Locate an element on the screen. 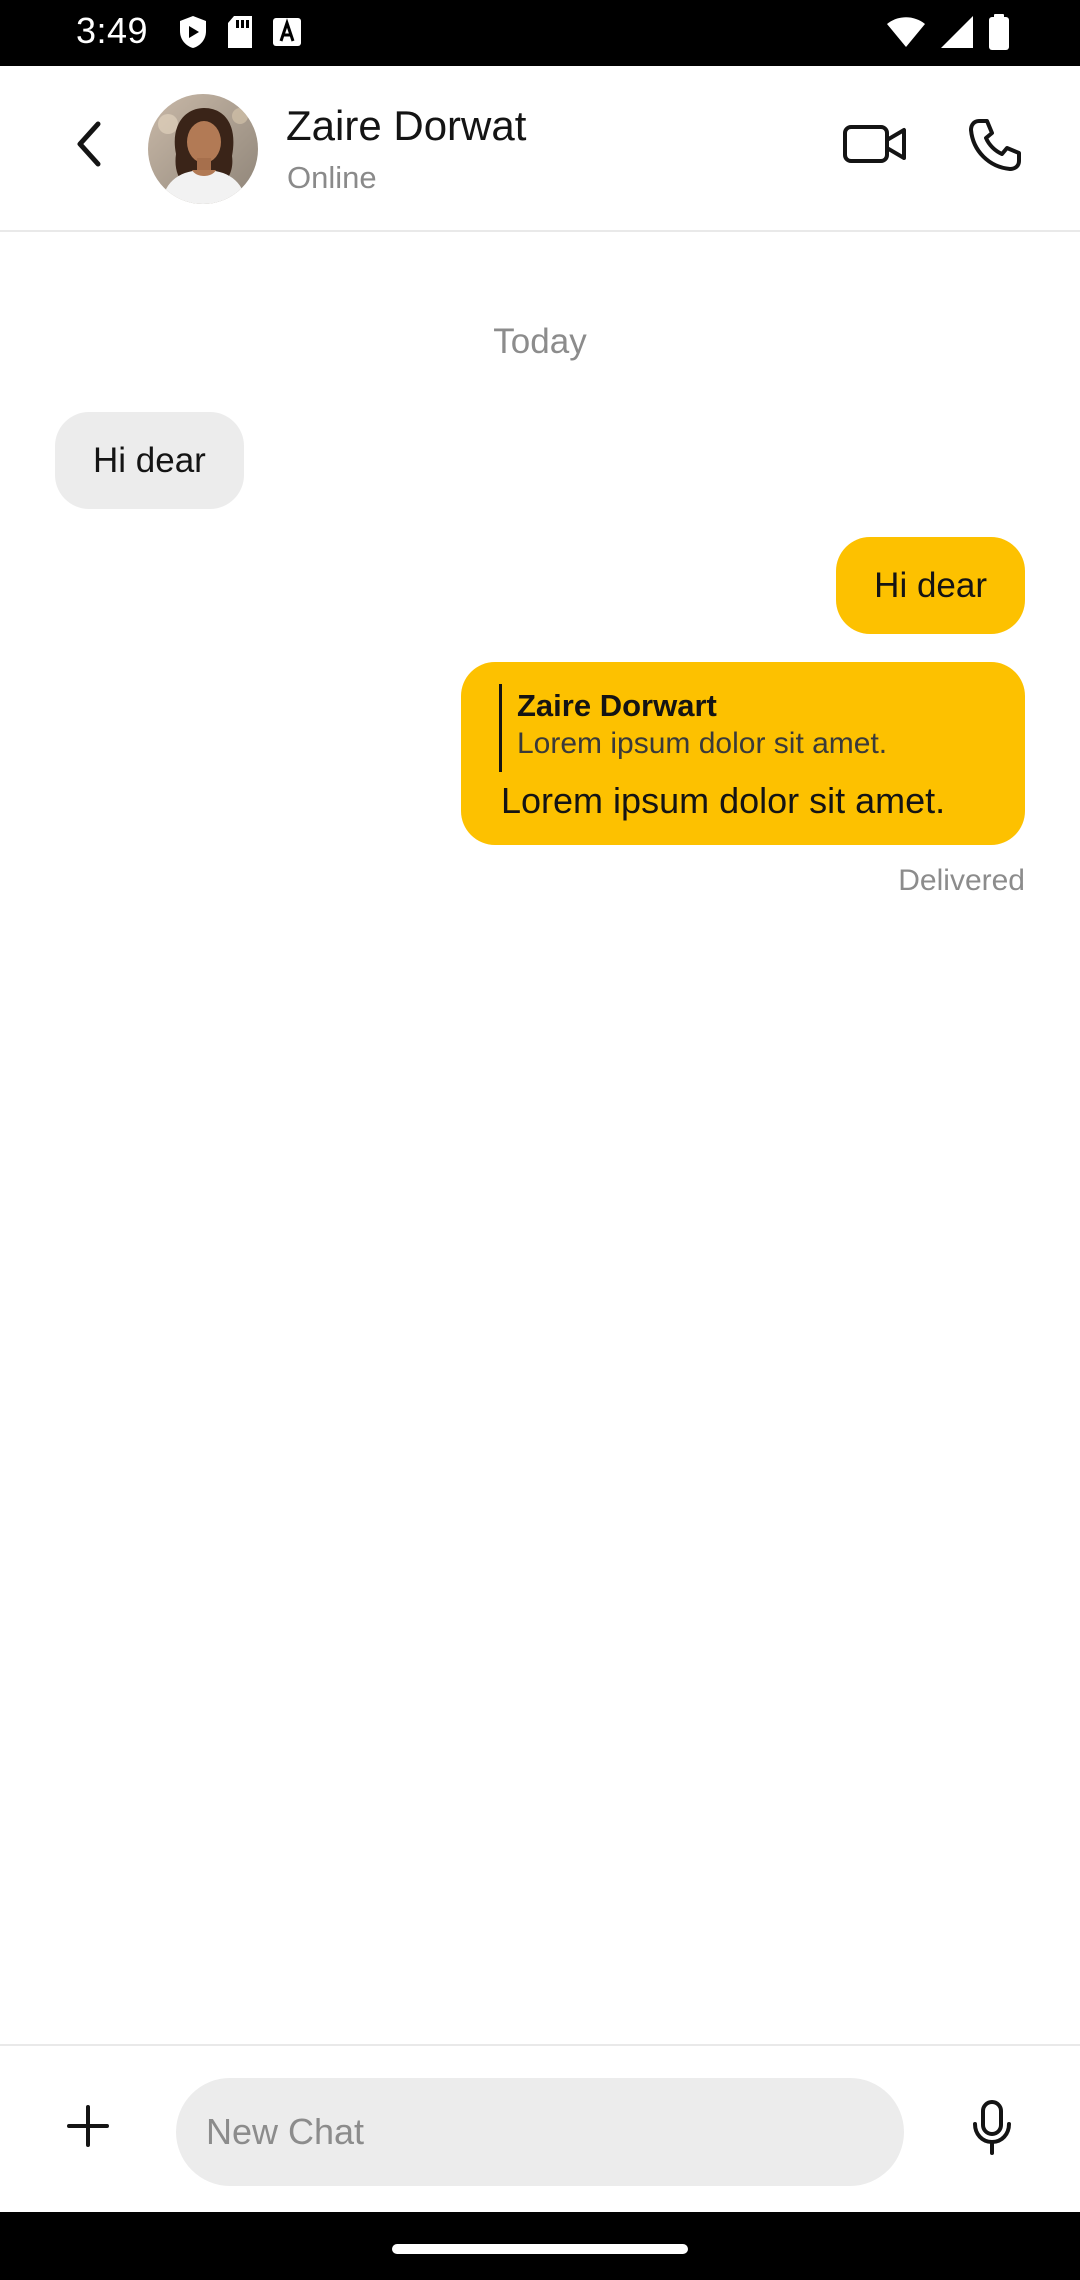  video-camera-icon is located at coordinates (875, 146).